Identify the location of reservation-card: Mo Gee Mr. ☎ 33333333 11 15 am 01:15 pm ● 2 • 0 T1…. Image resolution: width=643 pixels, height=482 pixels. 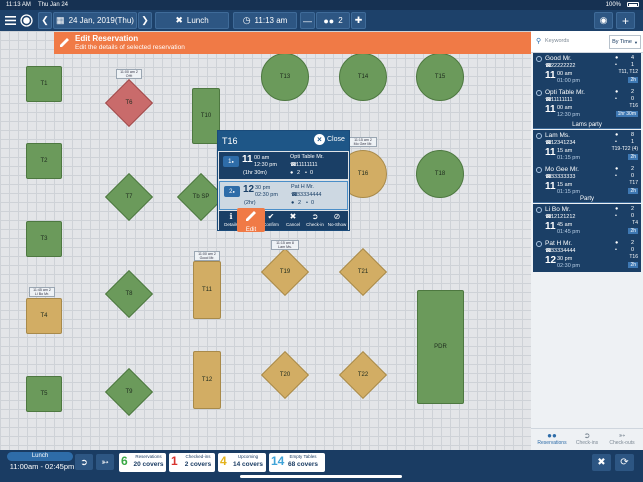
(587, 181).